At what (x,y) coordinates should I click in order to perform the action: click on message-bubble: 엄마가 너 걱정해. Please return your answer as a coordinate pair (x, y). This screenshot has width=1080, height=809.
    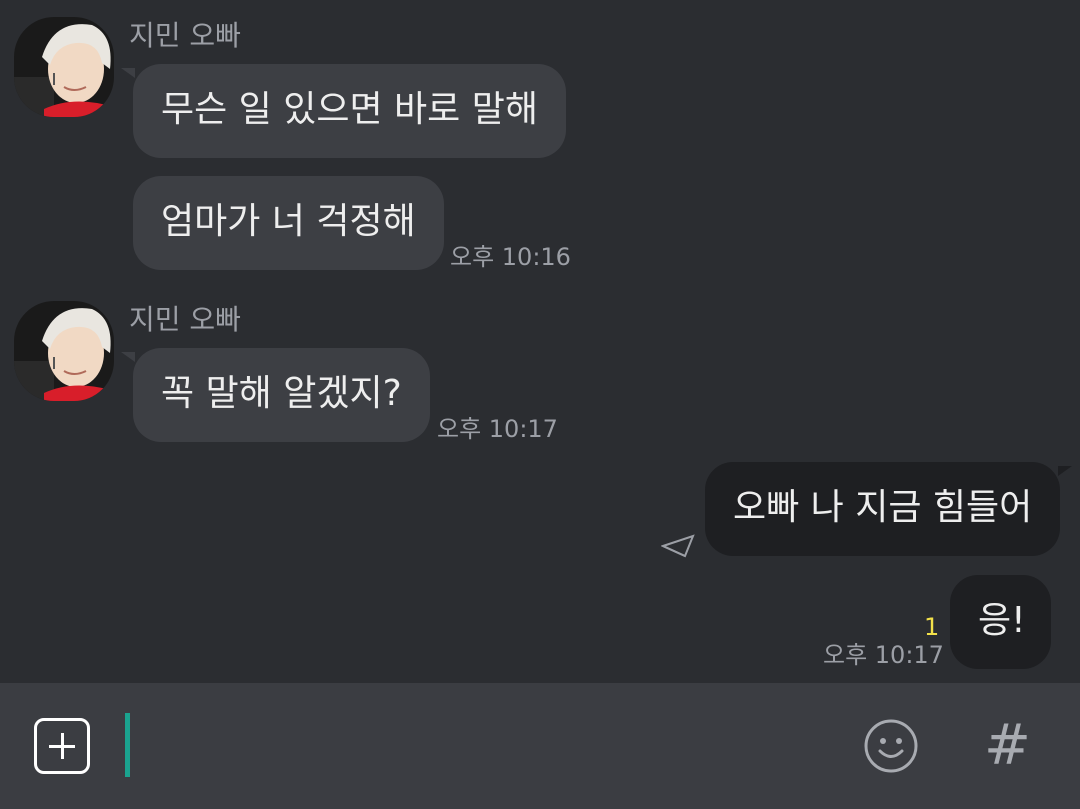
    Looking at the image, I should click on (288, 223).